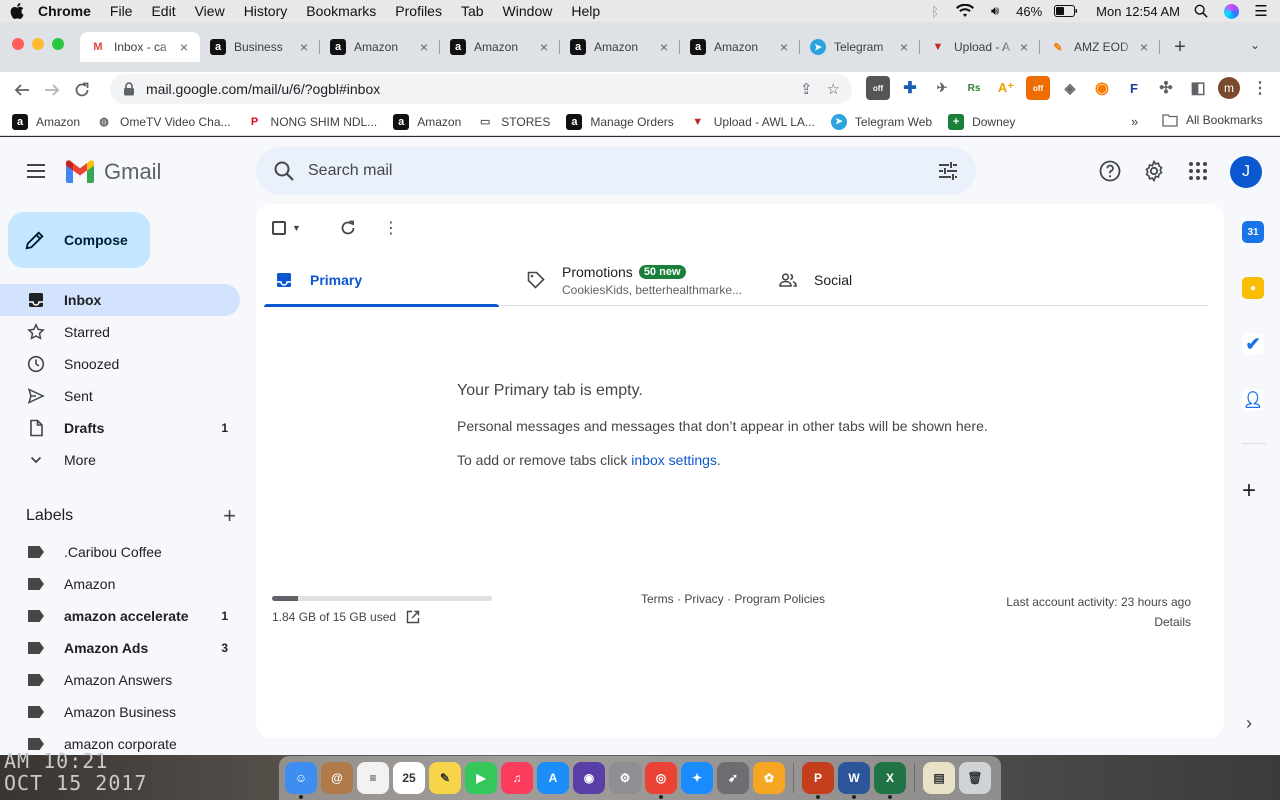 Image resolution: width=1280 pixels, height=800 pixels. What do you see at coordinates (301, 780) in the screenshot?
I see `dock-finder-icon: ☺` at bounding box center [301, 780].